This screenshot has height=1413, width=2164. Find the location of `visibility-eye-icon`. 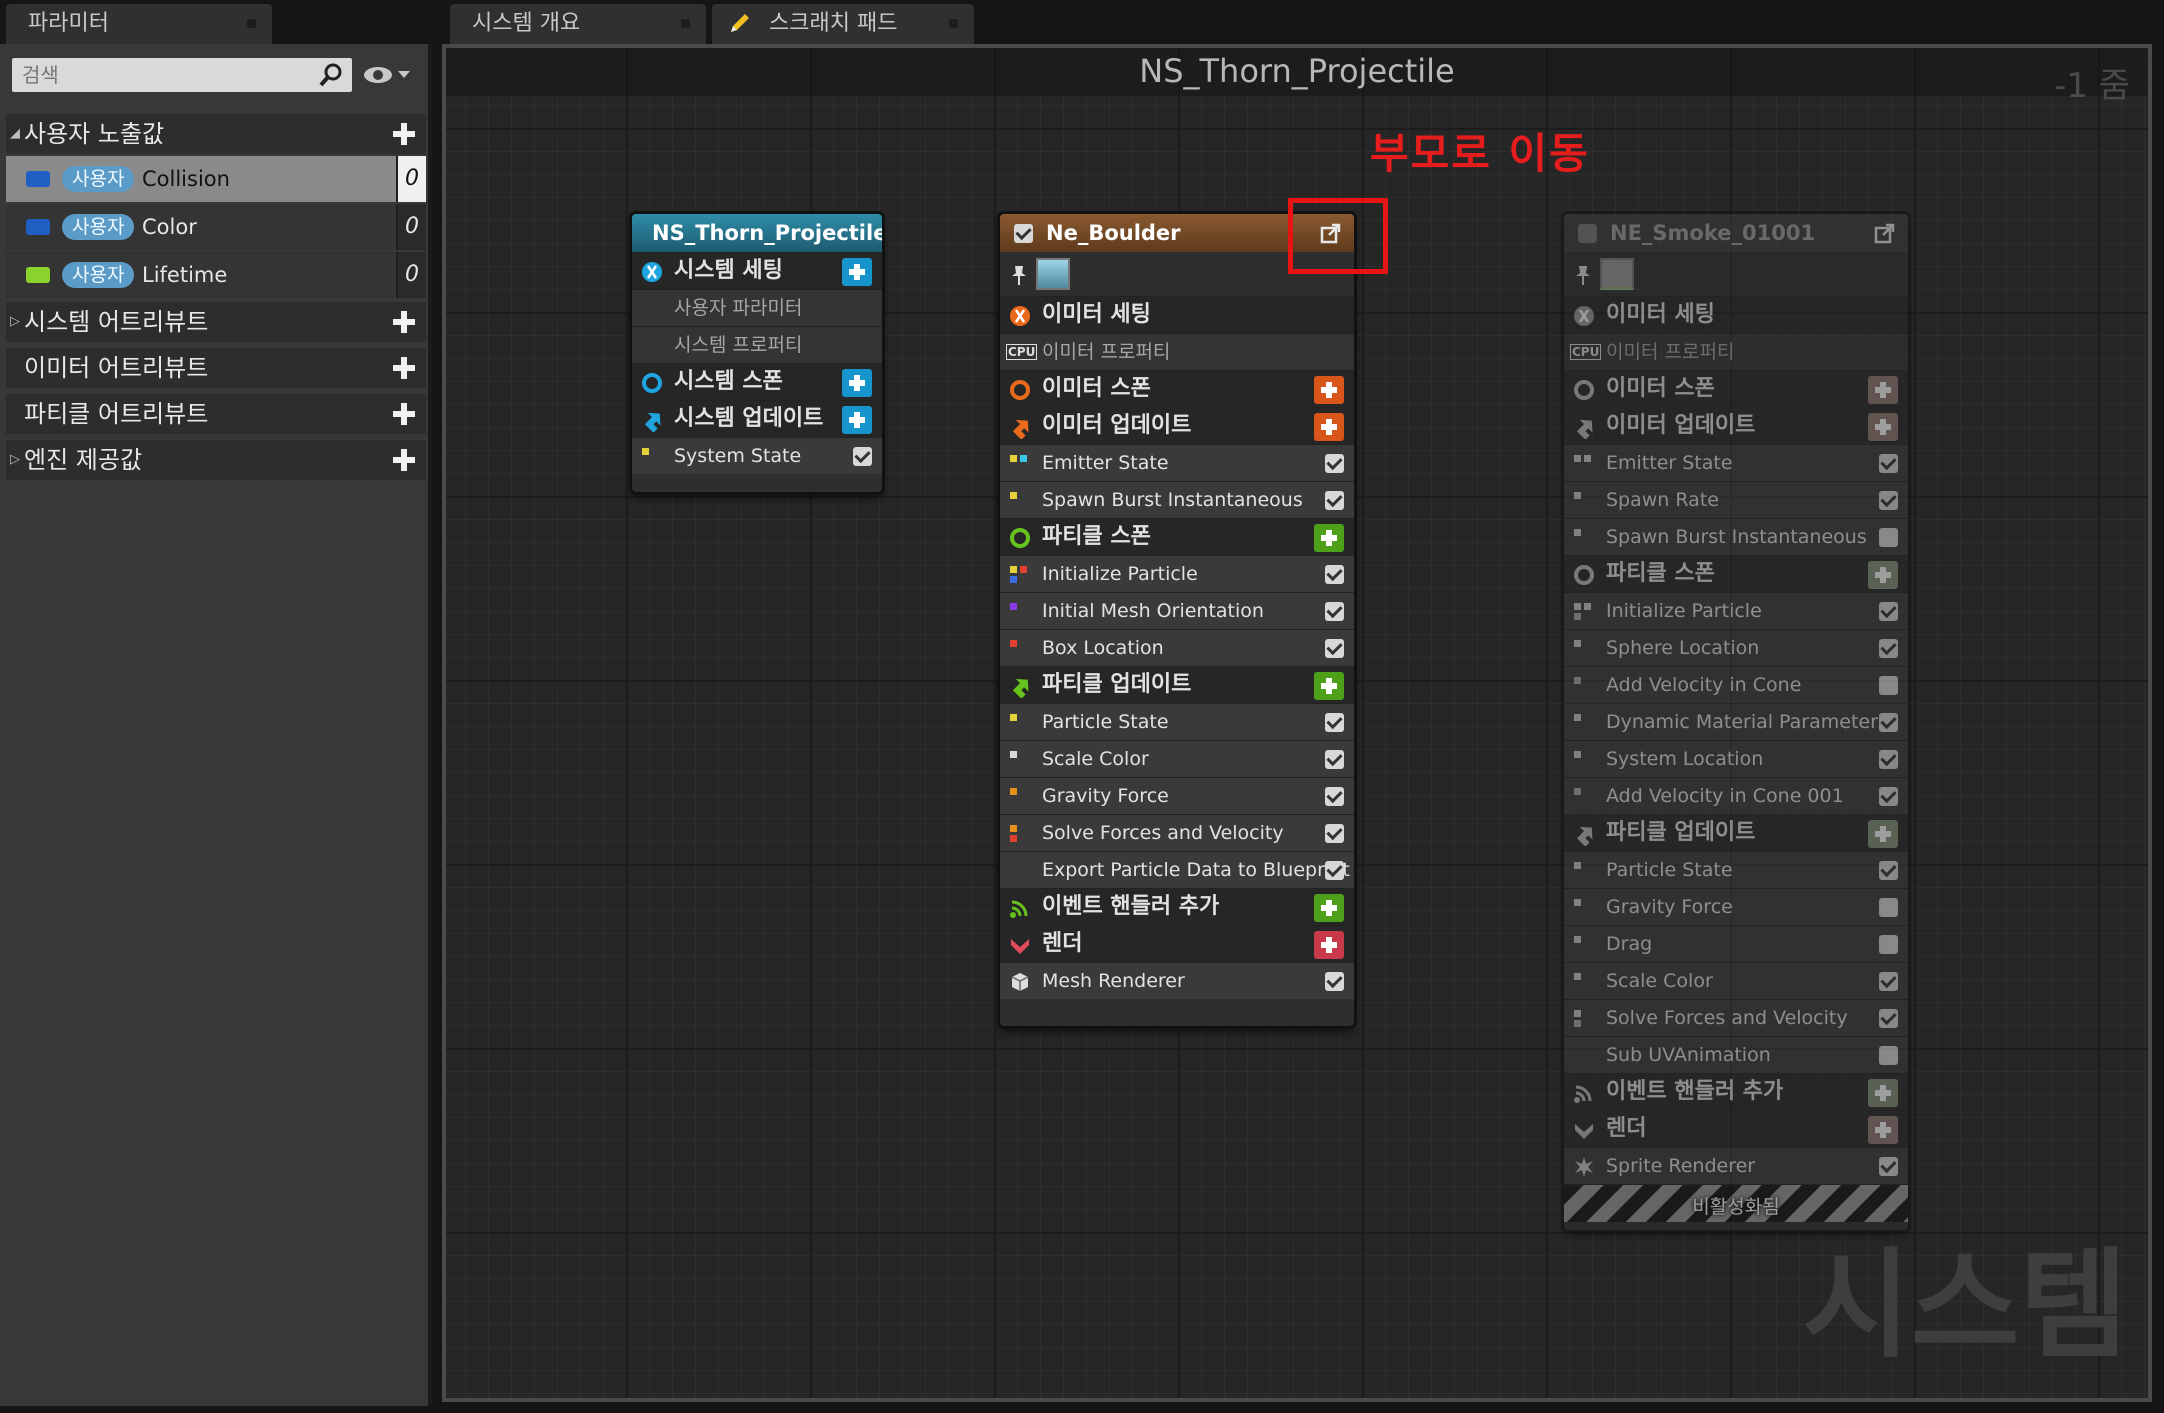

visibility-eye-icon is located at coordinates (388, 75).